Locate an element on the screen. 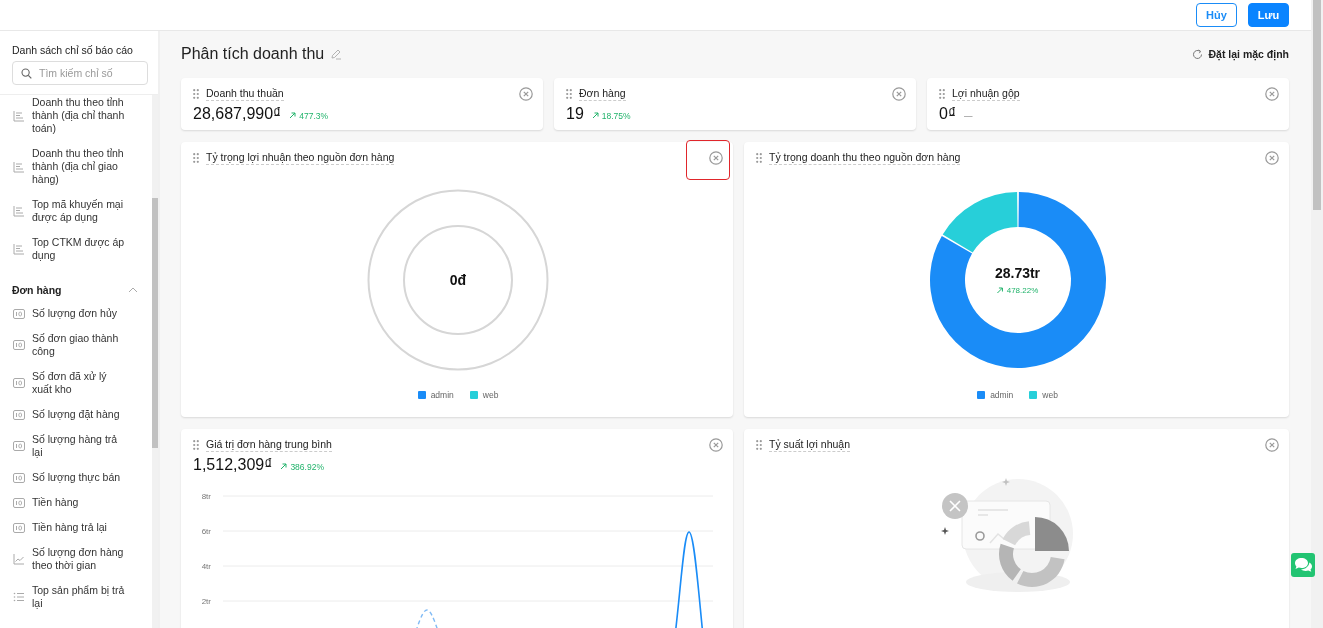 This screenshot has width=1323, height=628. metric-item: Top sản phẩm bị trả lại is located at coordinates (76, 597).